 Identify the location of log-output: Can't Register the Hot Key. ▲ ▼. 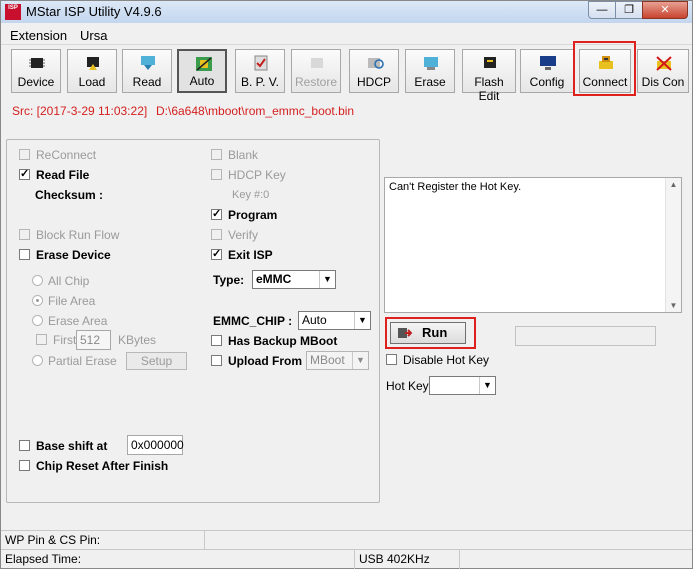
(533, 245).